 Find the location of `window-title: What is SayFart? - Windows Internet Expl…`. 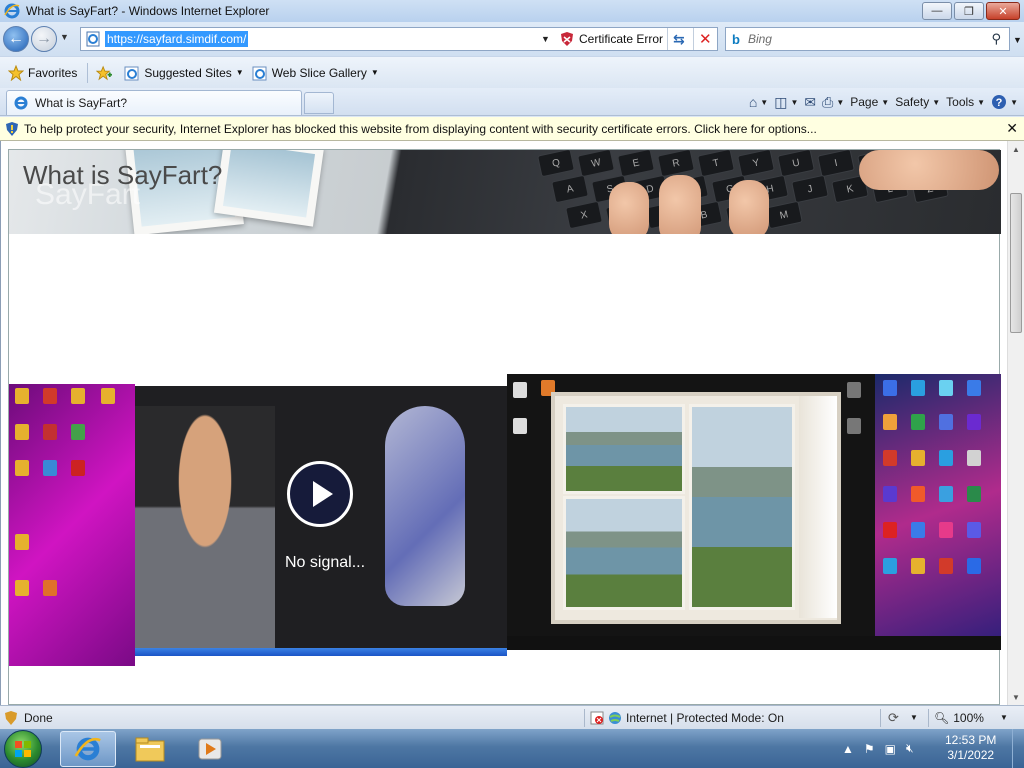

window-title: What is SayFart? - Windows Internet Expl… is located at coordinates (148, 11).